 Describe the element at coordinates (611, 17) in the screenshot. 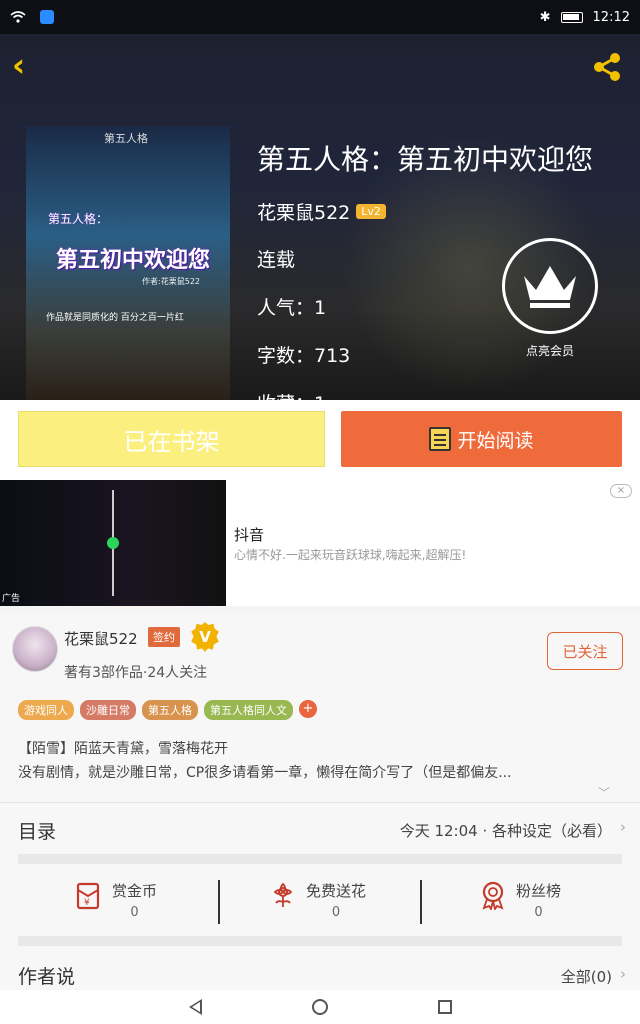

I see `status-time: 12:12` at that location.